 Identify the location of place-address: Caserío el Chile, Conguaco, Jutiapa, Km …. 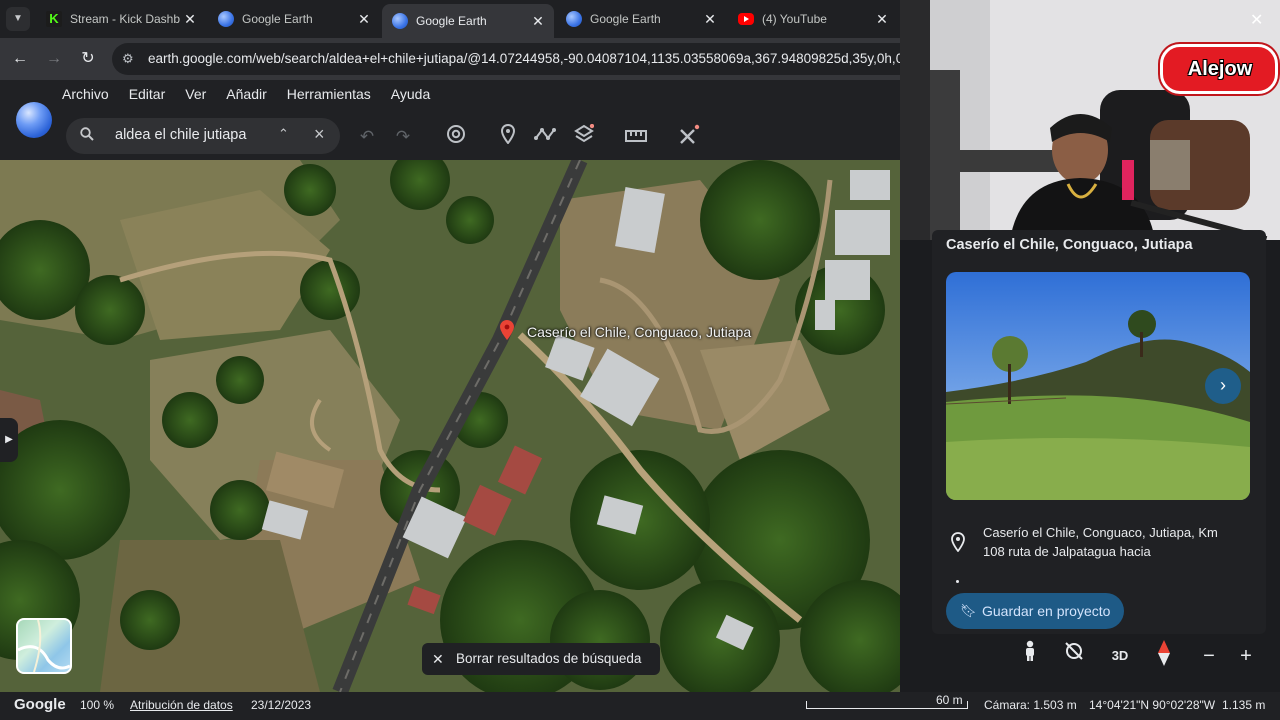
(1100, 542).